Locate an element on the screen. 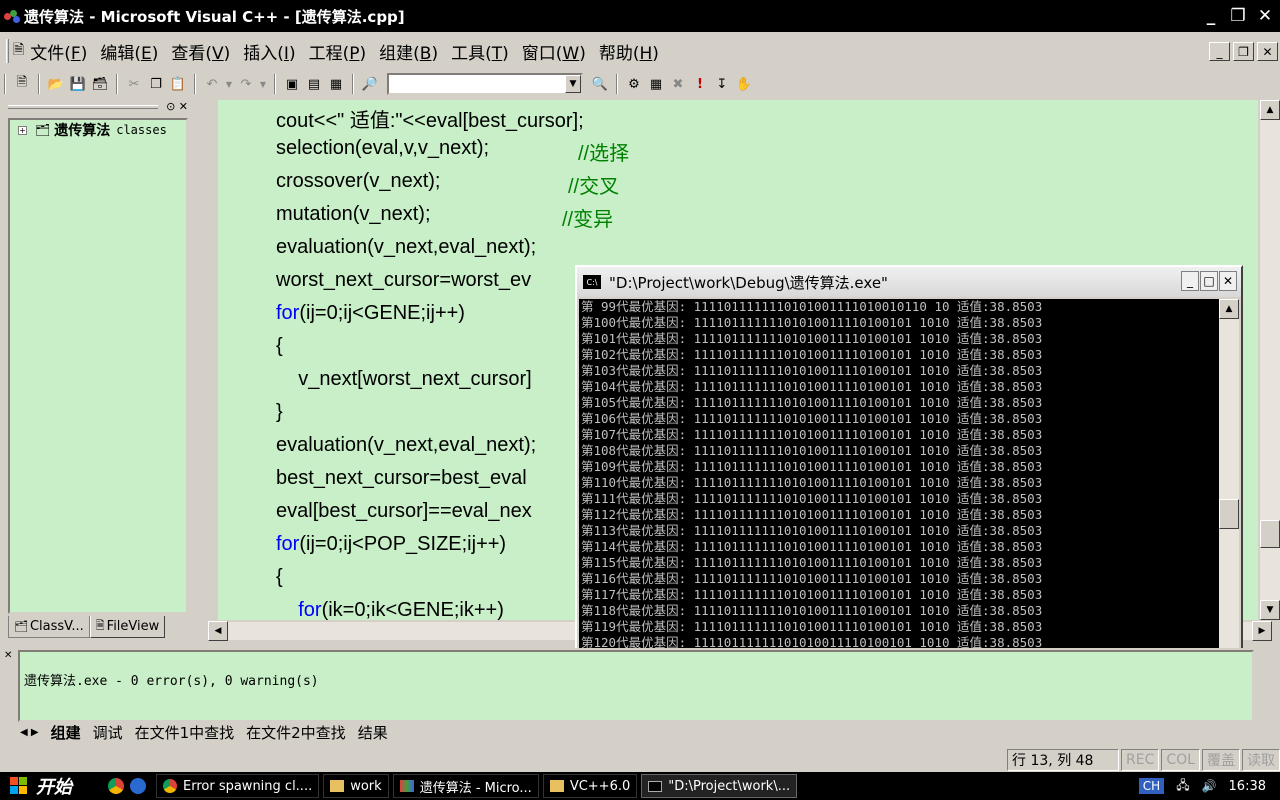  chrome-icon is located at coordinates (116, 786).